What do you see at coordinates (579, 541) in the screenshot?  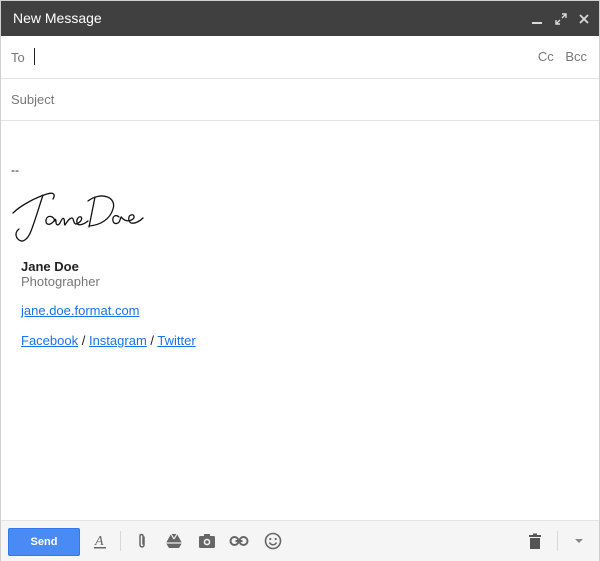 I see `more-options-icon` at bounding box center [579, 541].